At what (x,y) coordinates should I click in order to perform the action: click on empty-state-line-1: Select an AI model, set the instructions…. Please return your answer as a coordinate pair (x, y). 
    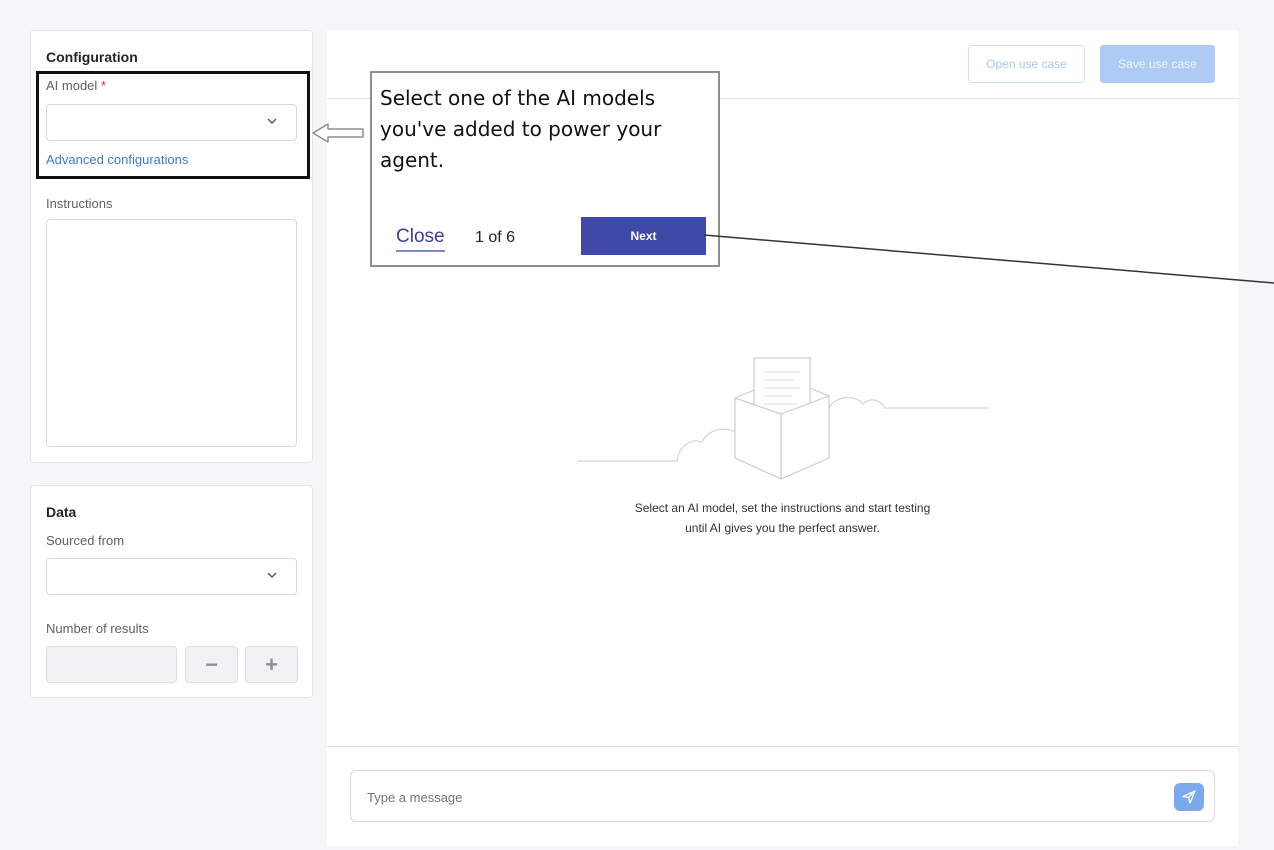
    Looking at the image, I should click on (782, 508).